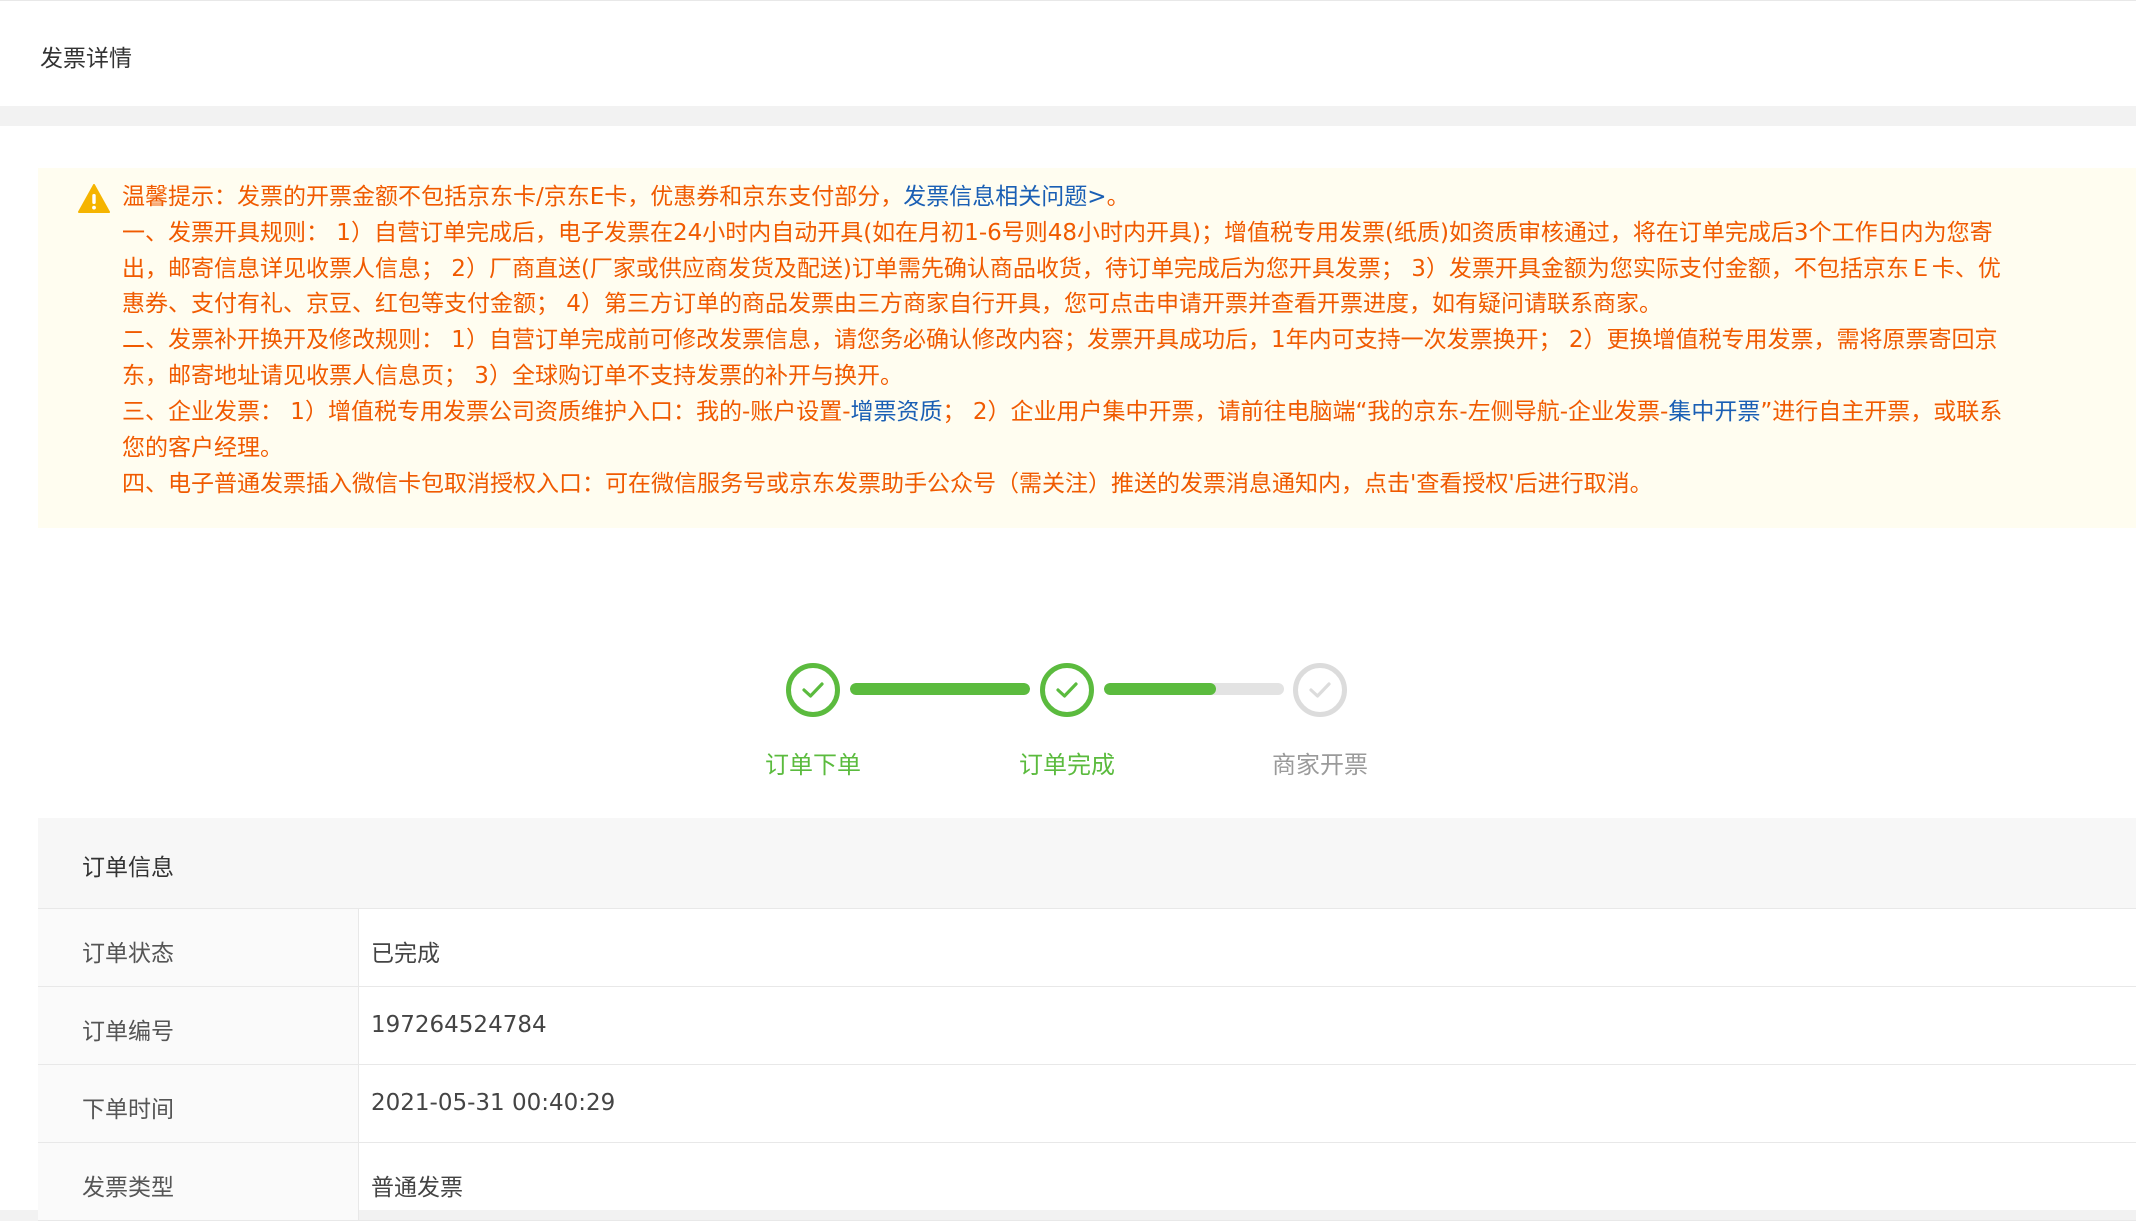  Describe the element at coordinates (493, 1103) in the screenshot. I see `order-time-value: 2021-05-31 00:40:29` at that location.